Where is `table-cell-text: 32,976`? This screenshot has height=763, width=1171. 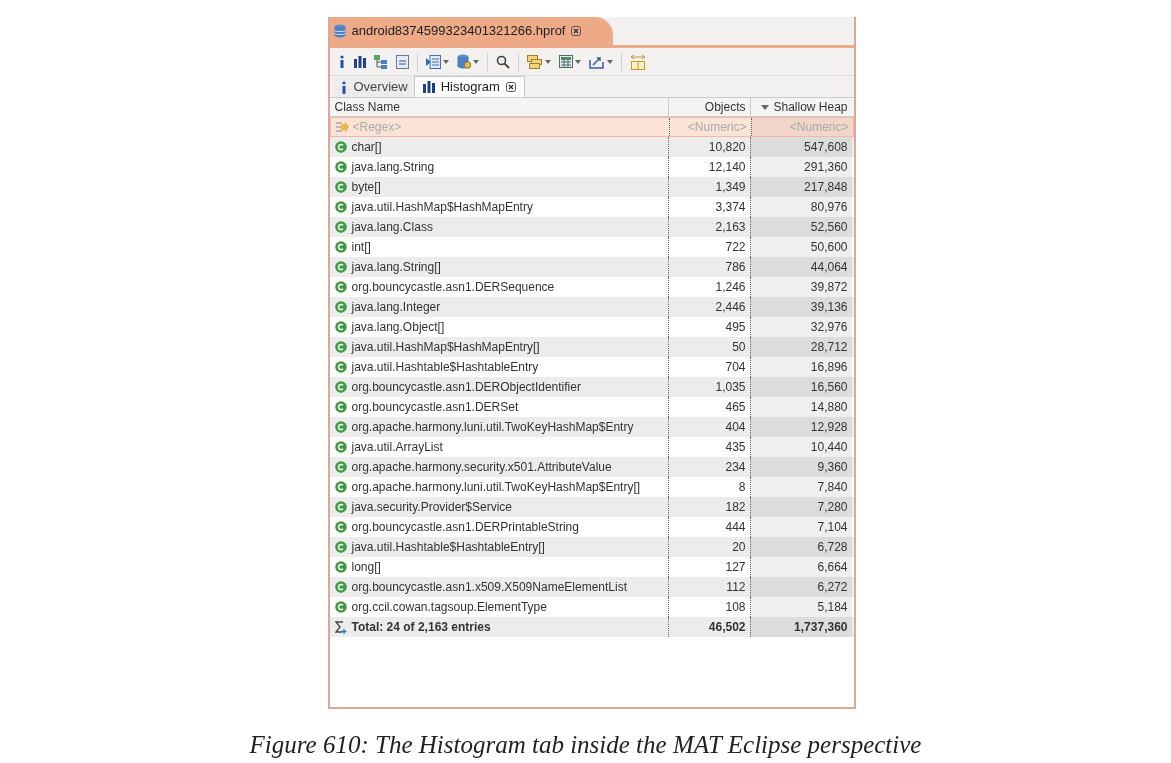
table-cell-text: 32,976 is located at coordinates (829, 327).